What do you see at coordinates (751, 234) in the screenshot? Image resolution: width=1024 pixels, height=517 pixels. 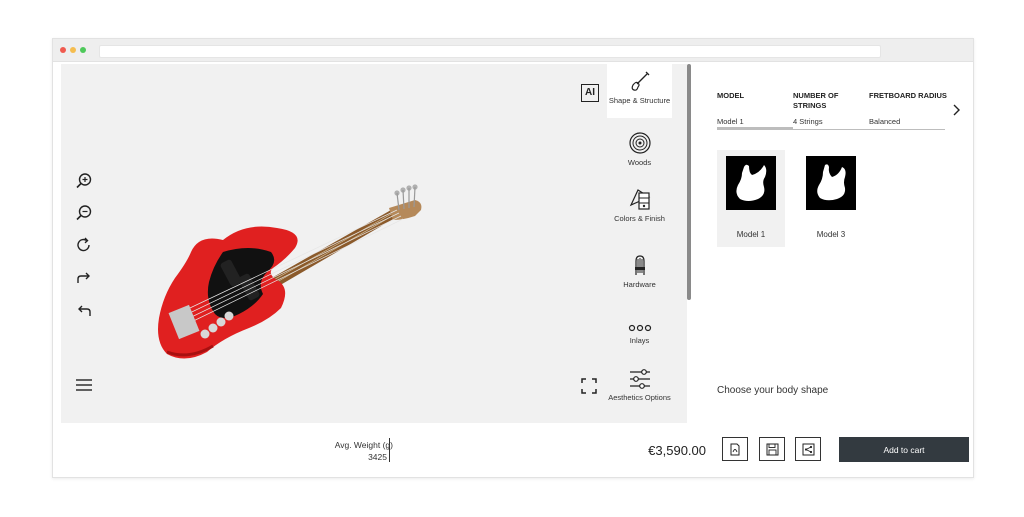 I see `option-label: Model 1` at bounding box center [751, 234].